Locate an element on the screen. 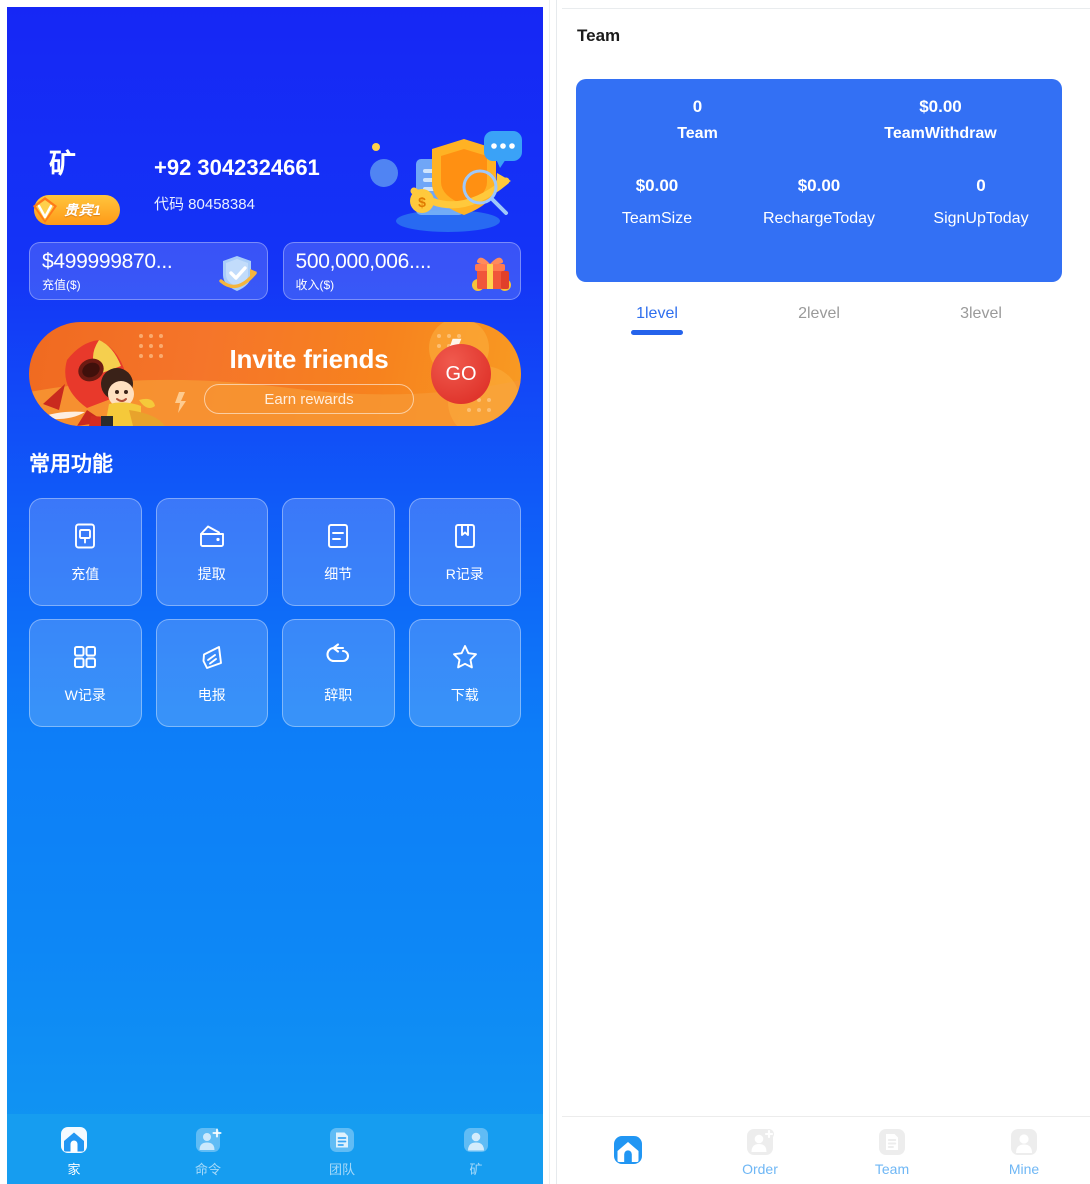 This screenshot has width=1090, height=1184. undo-resign-icon is located at coordinates (338, 652).